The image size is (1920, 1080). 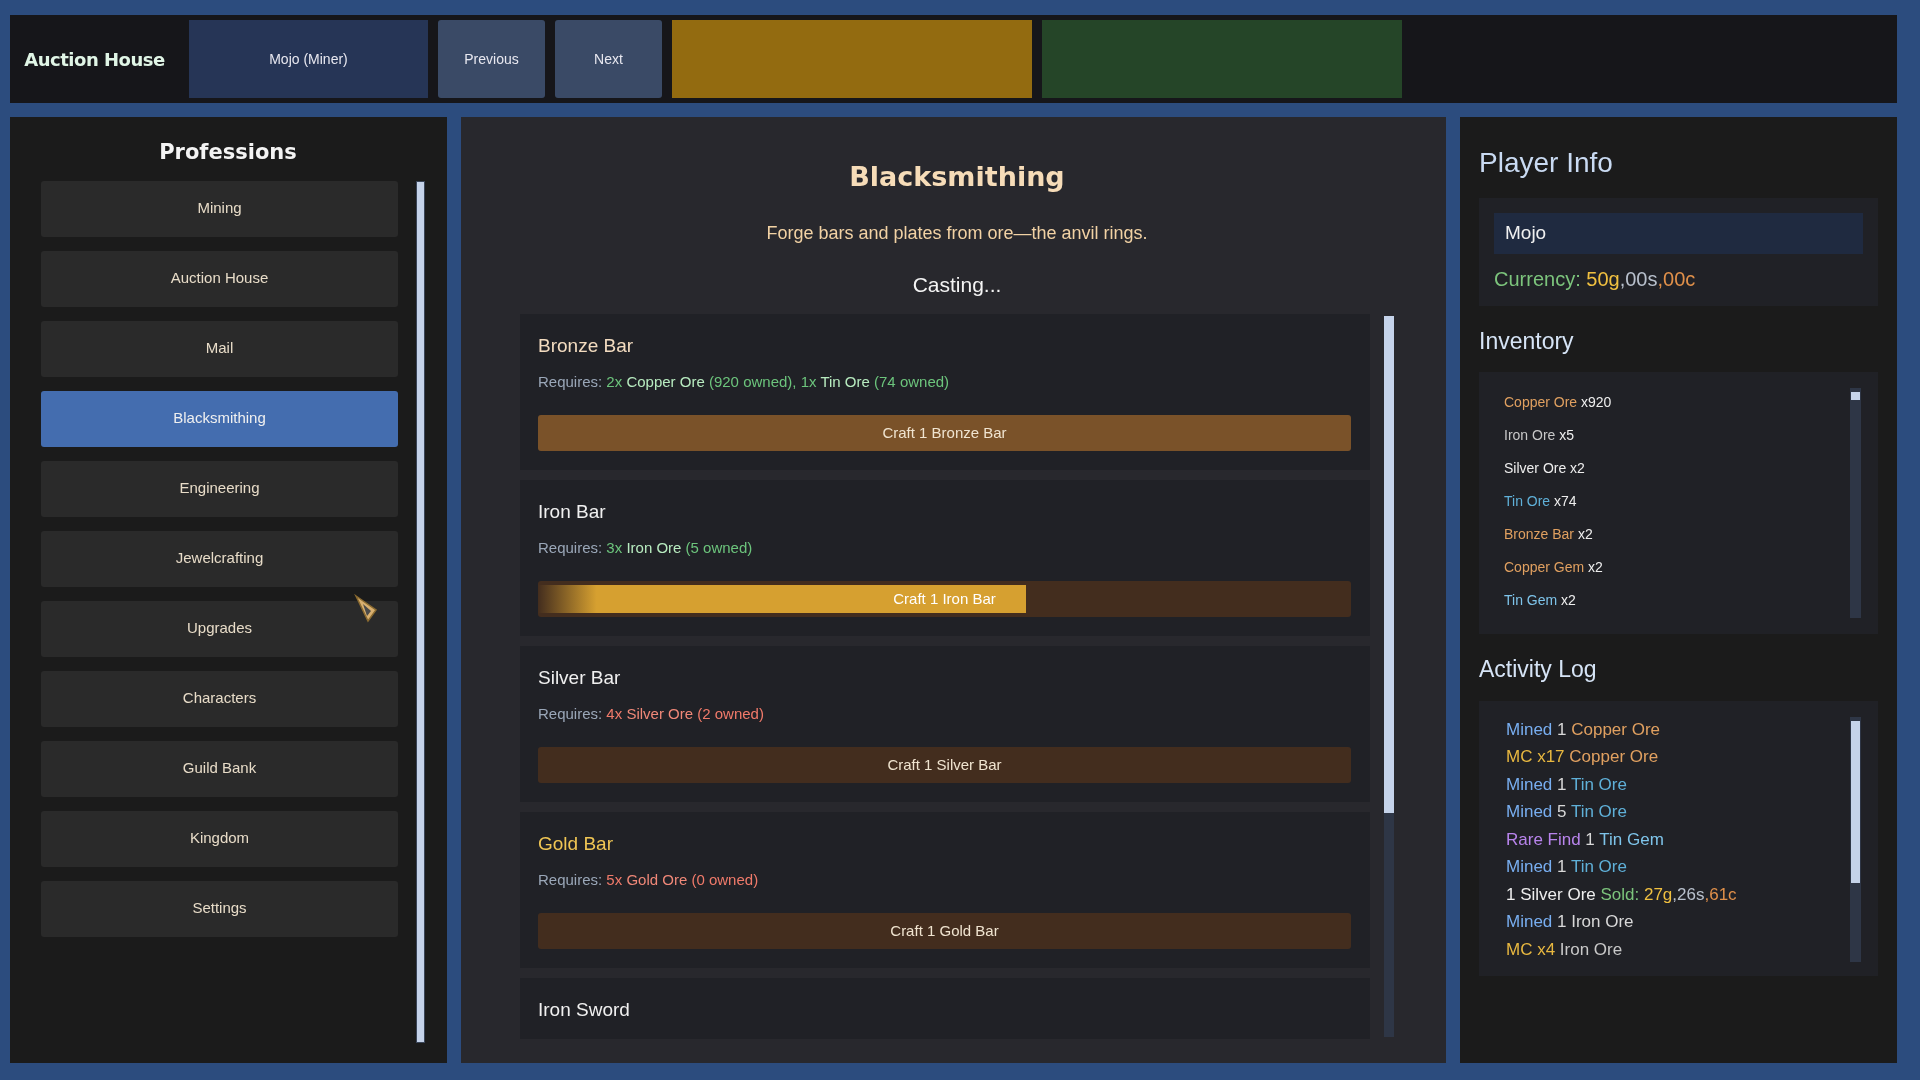 I want to click on sidebar-item: Mail, so click(x=219, y=348).